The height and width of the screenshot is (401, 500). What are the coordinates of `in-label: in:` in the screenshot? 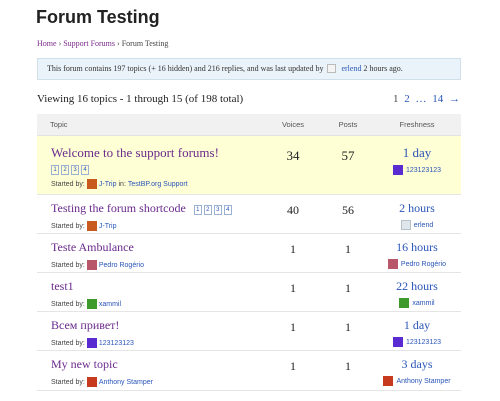 It's located at (122, 184).